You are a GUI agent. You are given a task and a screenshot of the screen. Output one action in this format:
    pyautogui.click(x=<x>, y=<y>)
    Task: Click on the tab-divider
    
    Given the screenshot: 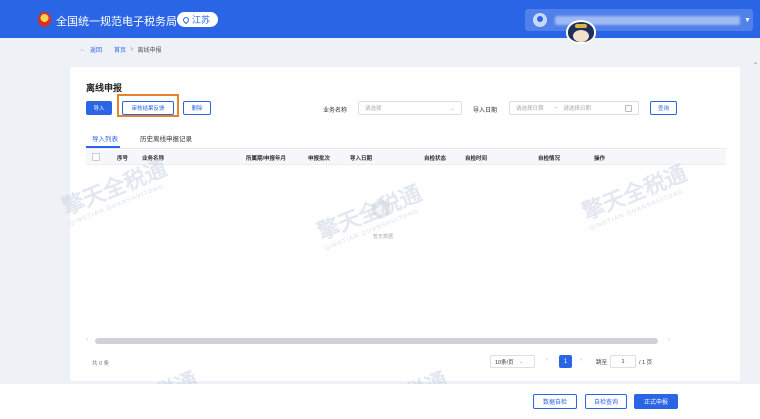 What is the action you would take?
    pyautogui.click(x=406, y=148)
    